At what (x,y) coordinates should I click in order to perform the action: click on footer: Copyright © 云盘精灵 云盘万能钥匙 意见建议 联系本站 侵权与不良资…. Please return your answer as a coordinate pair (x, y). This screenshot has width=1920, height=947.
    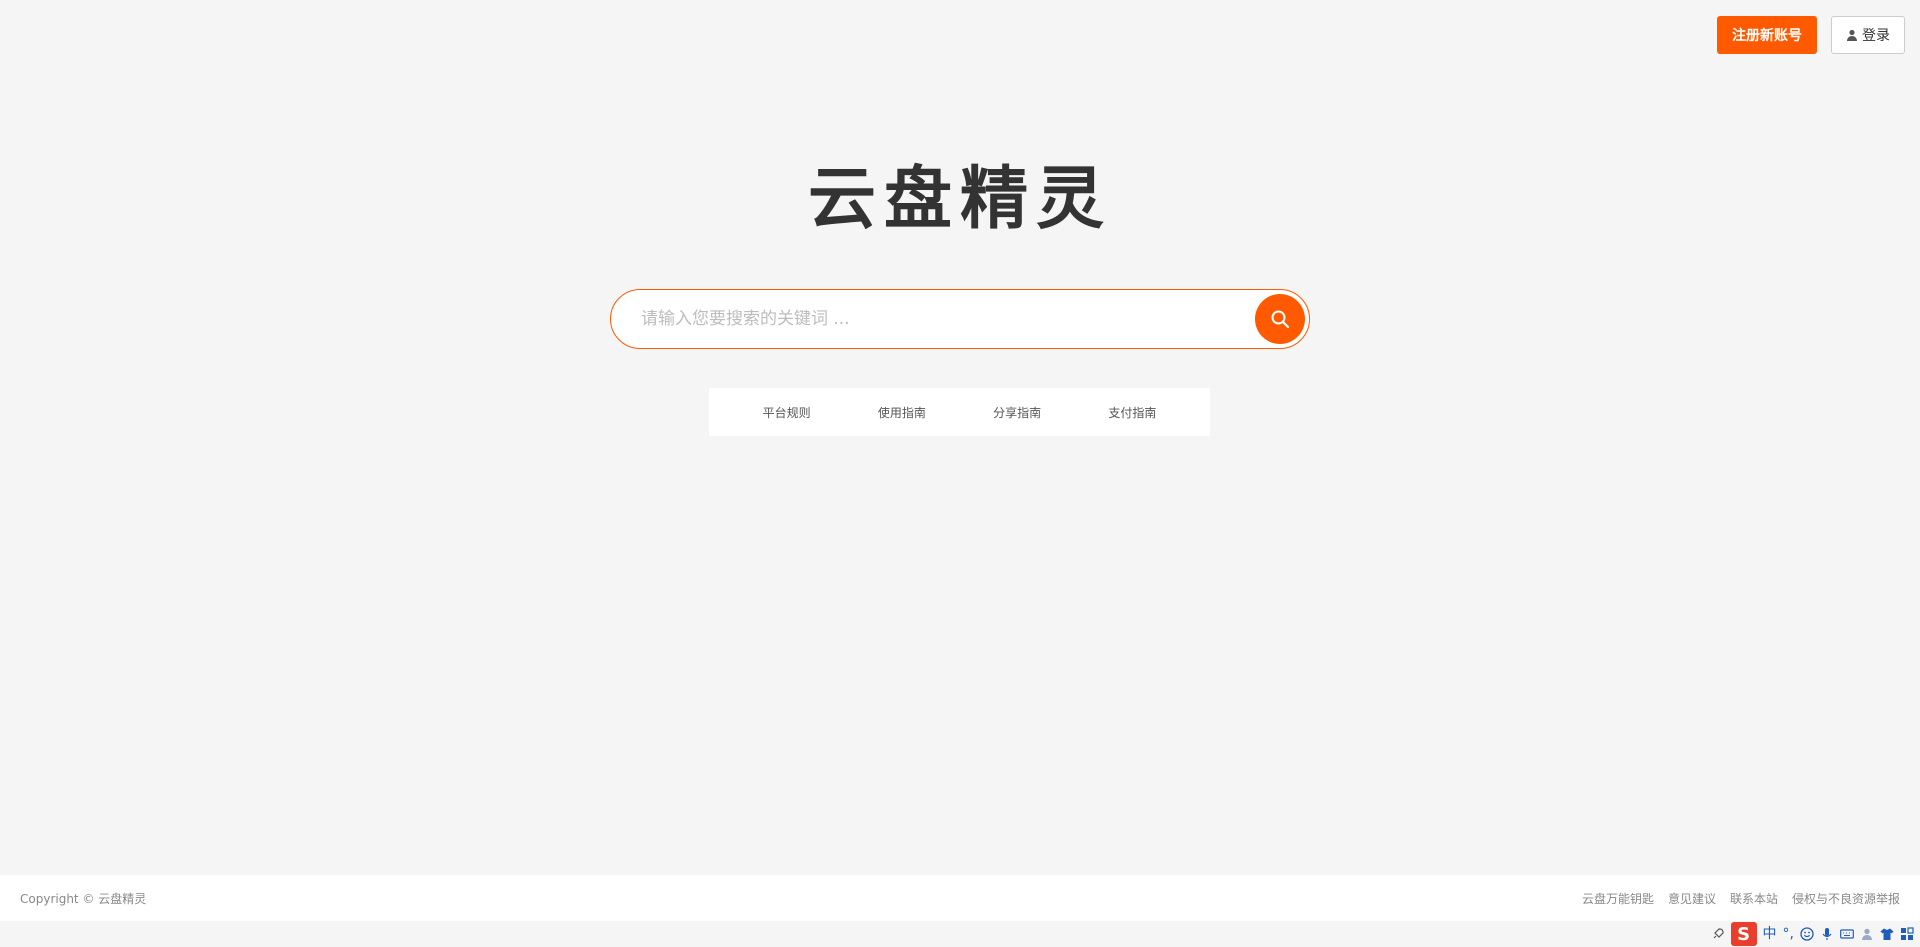
    Looking at the image, I should click on (960, 898).